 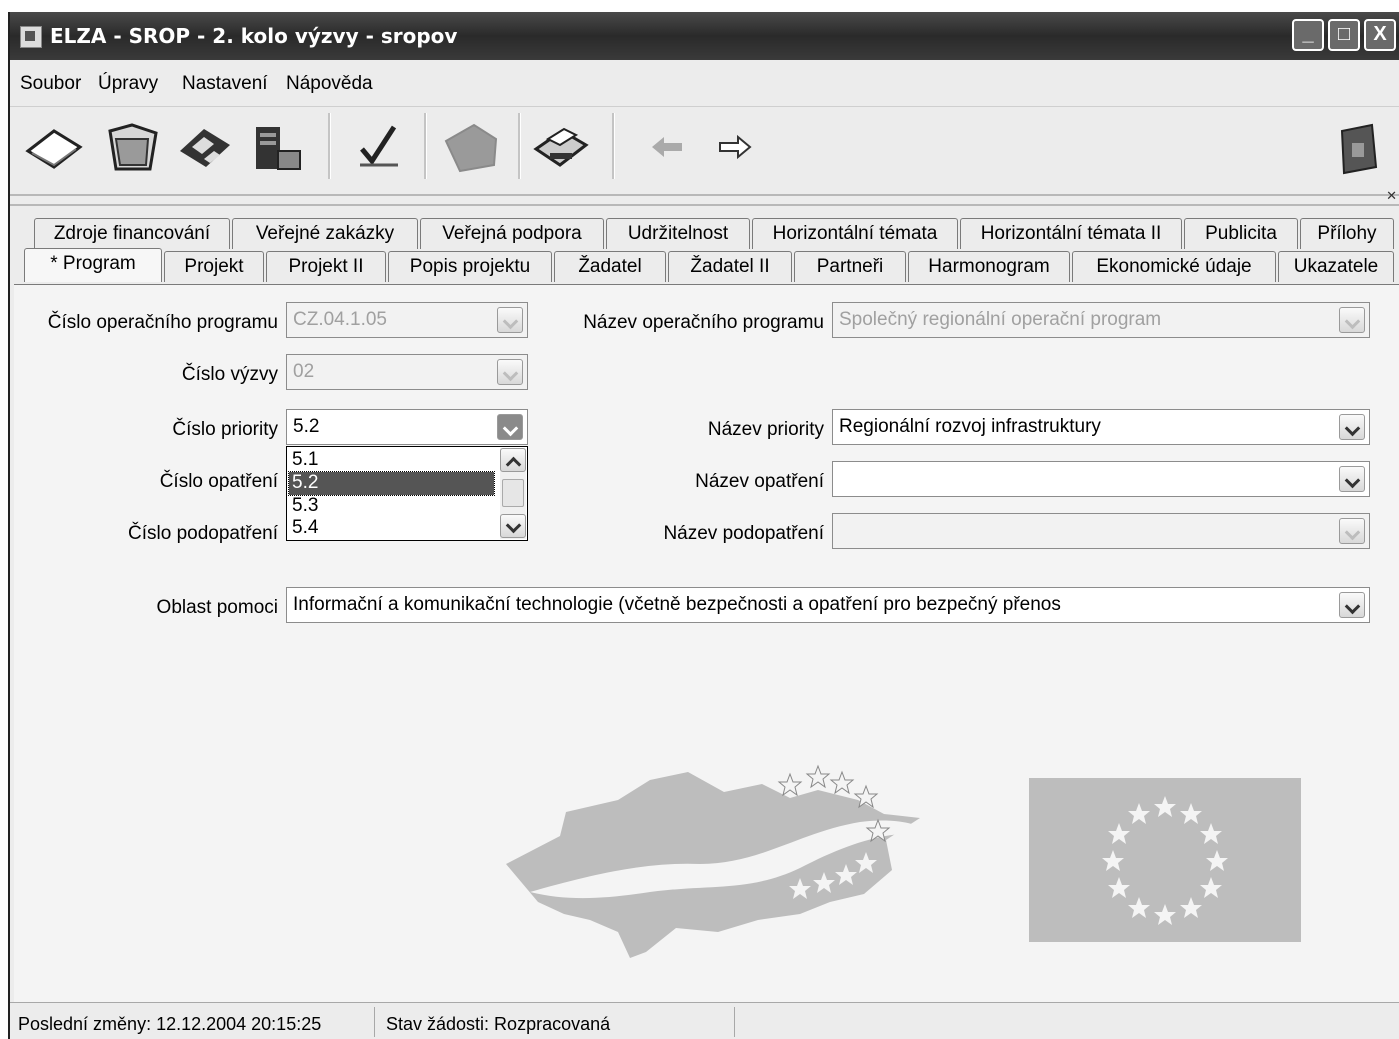 What do you see at coordinates (128, 84) in the screenshot?
I see `menu-upravy: Úpravy` at bounding box center [128, 84].